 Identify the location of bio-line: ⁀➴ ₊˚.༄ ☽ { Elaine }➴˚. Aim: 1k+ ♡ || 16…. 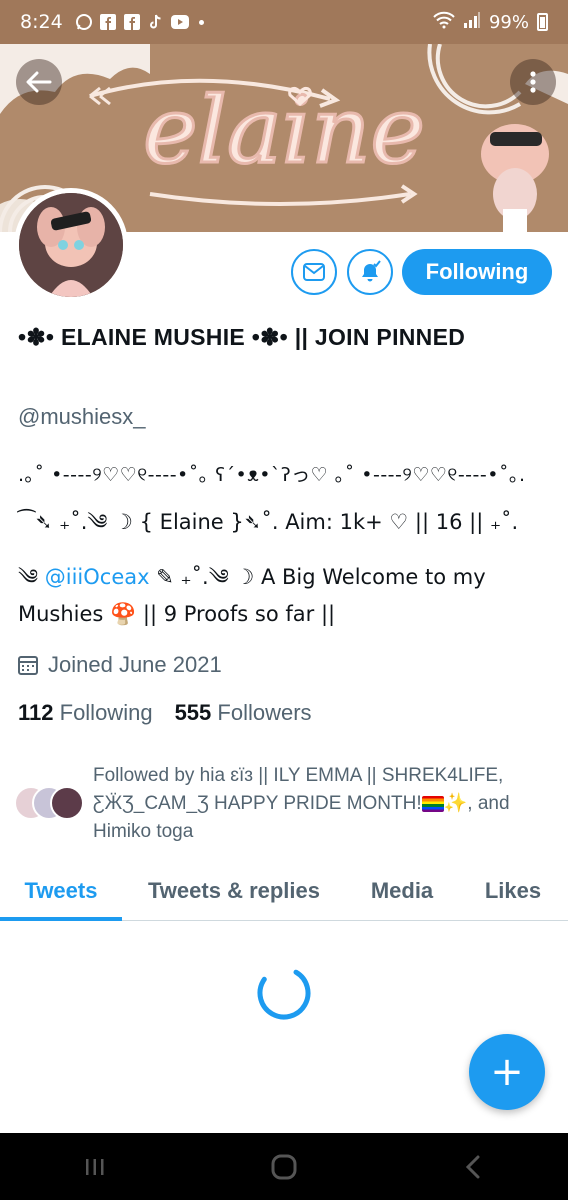
(268, 522).